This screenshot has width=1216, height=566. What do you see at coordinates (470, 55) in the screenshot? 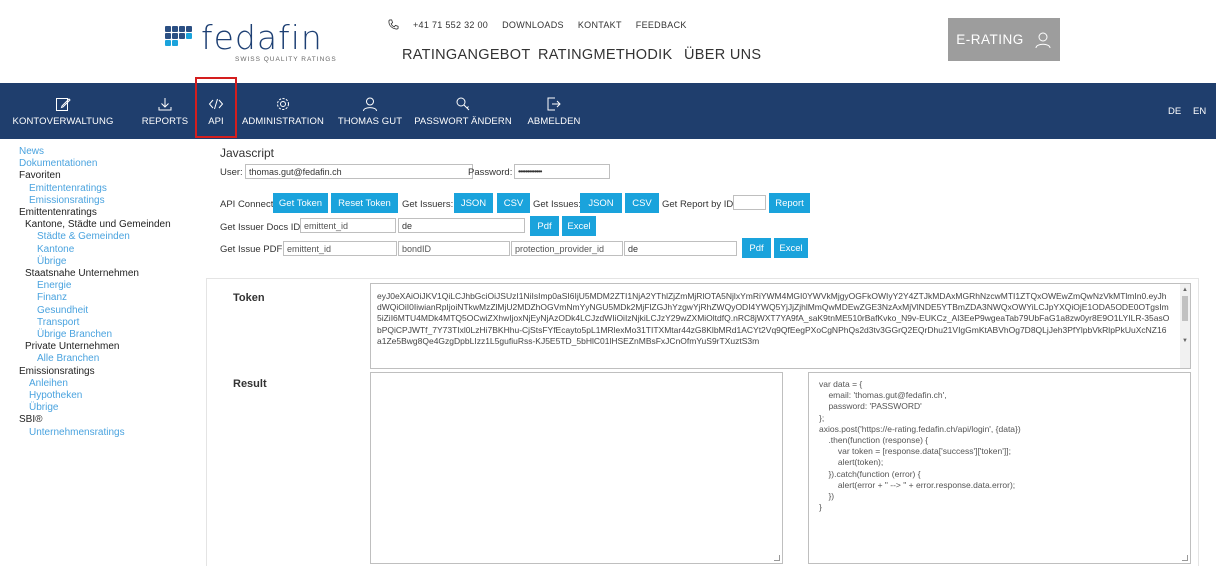
I see `nav-ratingangebot: RATINGANGEBOT` at bounding box center [470, 55].